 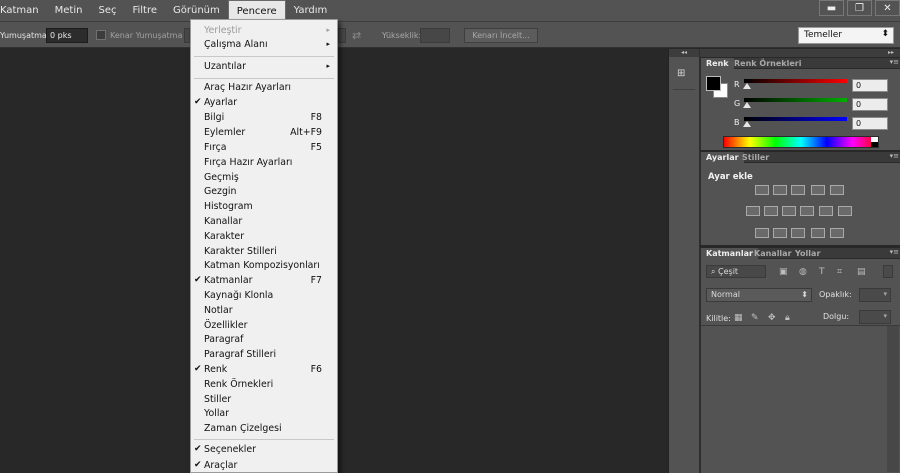 What do you see at coordinates (862, 272) in the screenshot?
I see `smart-object-filter-icon: ▤` at bounding box center [862, 272].